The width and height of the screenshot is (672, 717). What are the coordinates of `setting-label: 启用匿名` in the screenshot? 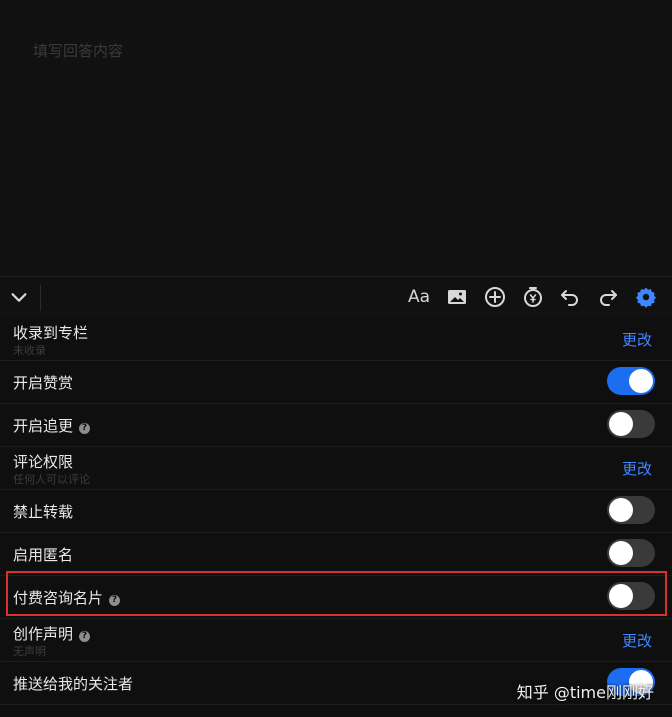 It's located at (43, 555).